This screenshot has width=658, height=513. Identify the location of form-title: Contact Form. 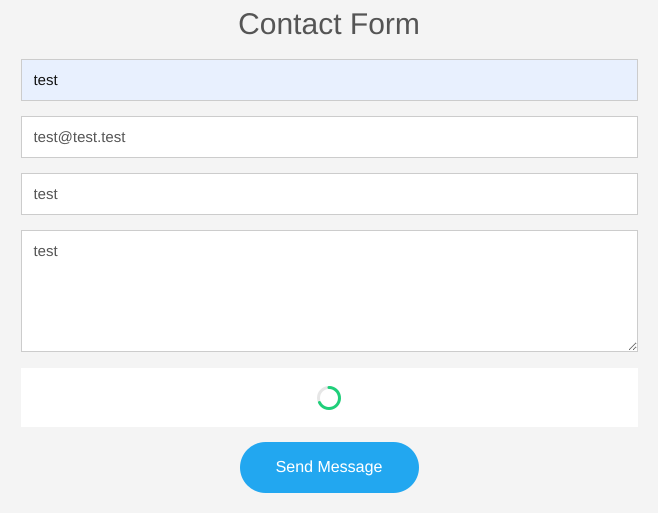
(329, 25).